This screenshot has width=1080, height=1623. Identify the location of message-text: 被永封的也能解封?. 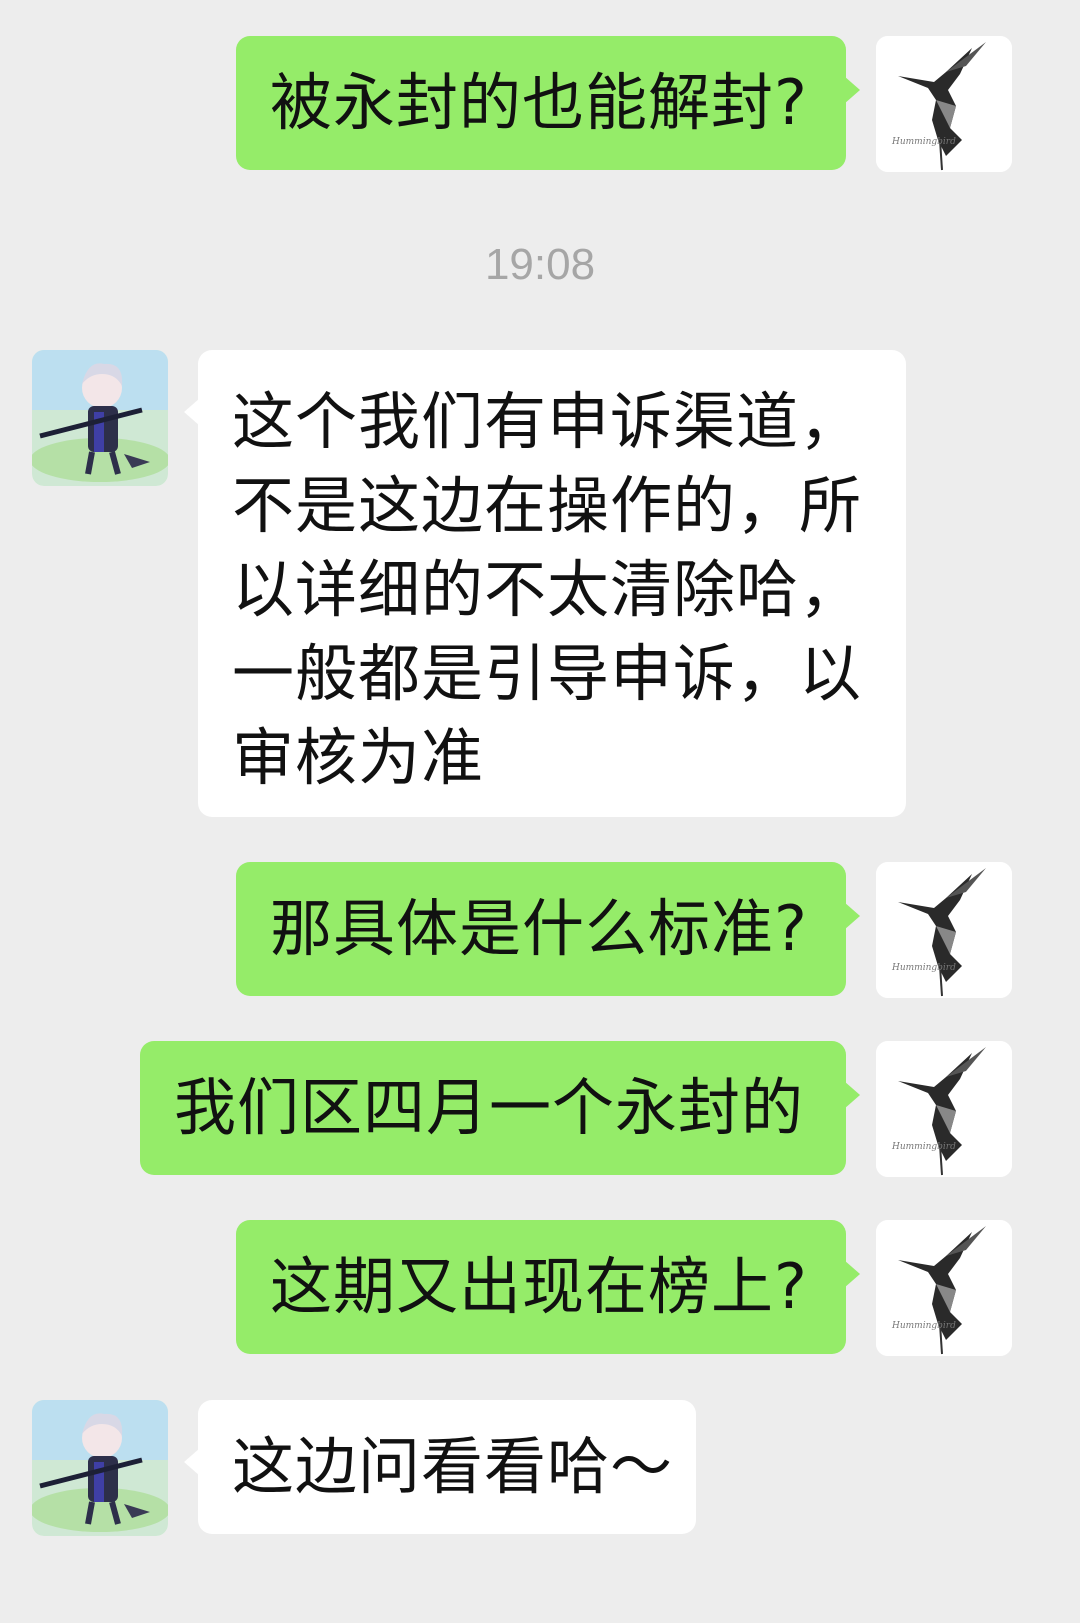
(539, 102).